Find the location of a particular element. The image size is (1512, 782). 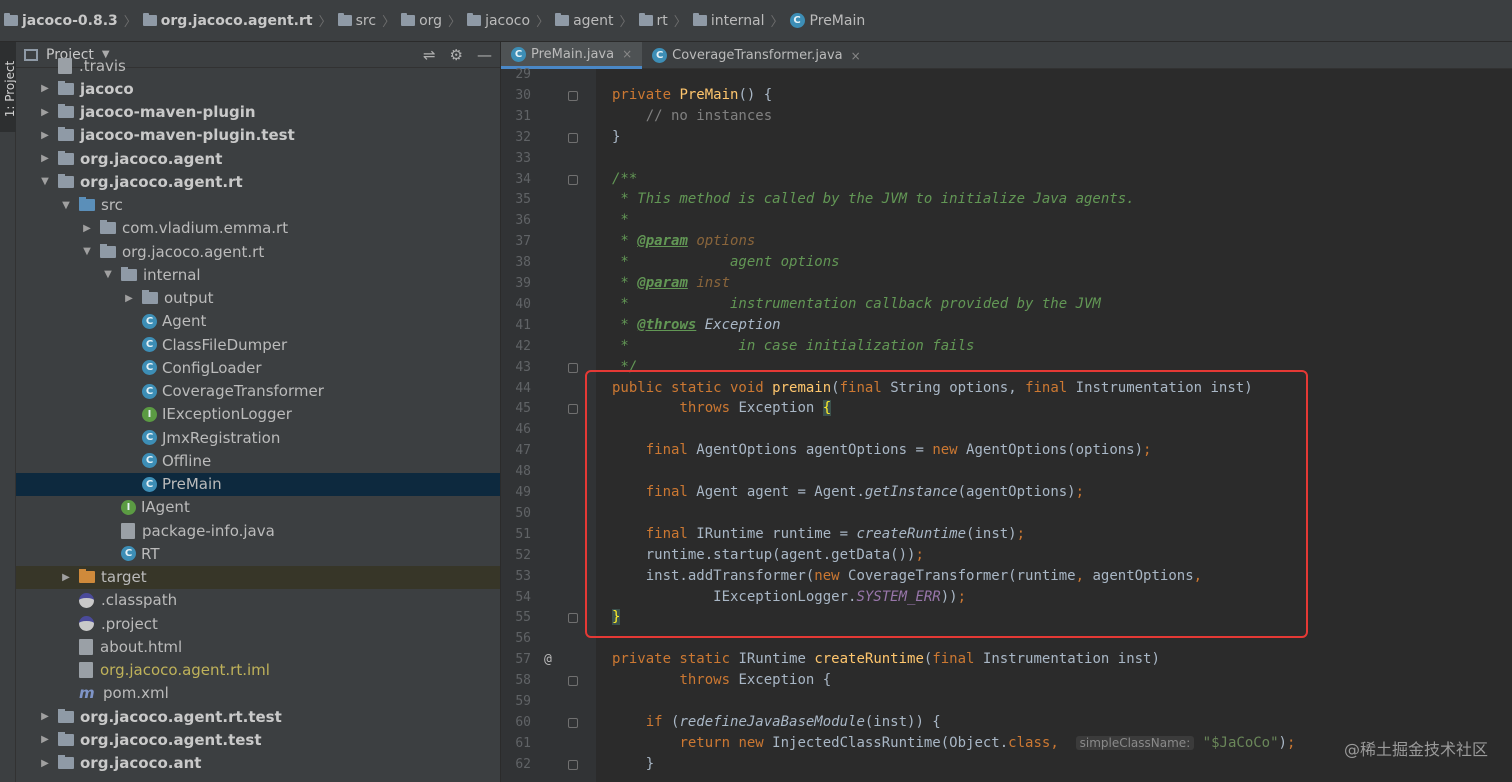

tree-item: ▶ jacoco-maven-plugin.test is located at coordinates (258, 135).